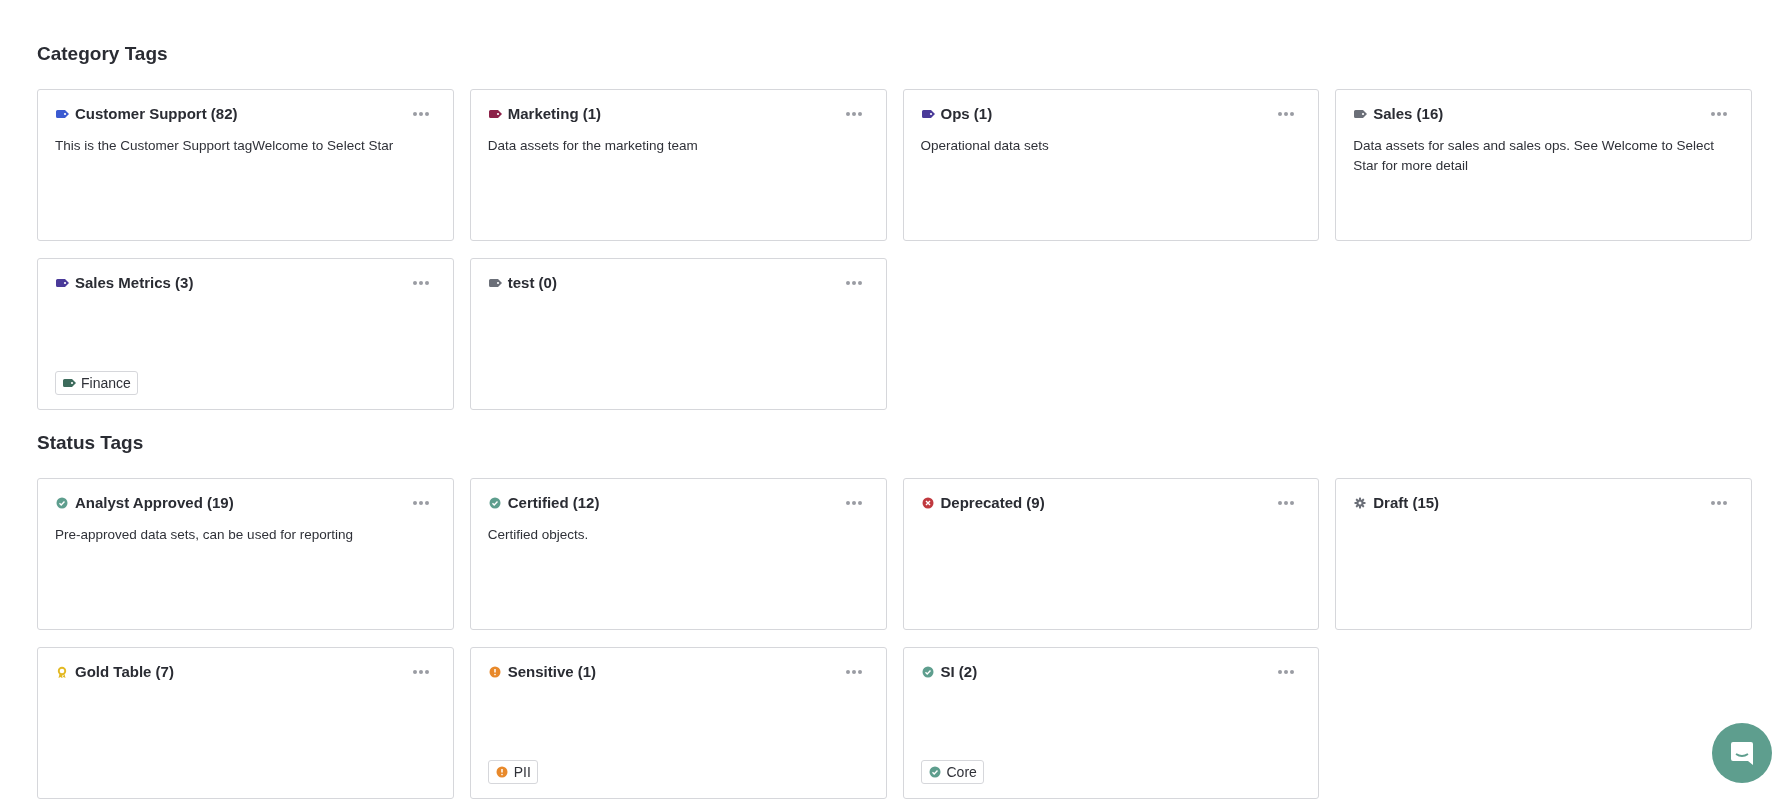  I want to click on tag-card: Sales (16) Data assets for sales and sales ops. See Welcome to Select Star for more detail, so click(1543, 165).